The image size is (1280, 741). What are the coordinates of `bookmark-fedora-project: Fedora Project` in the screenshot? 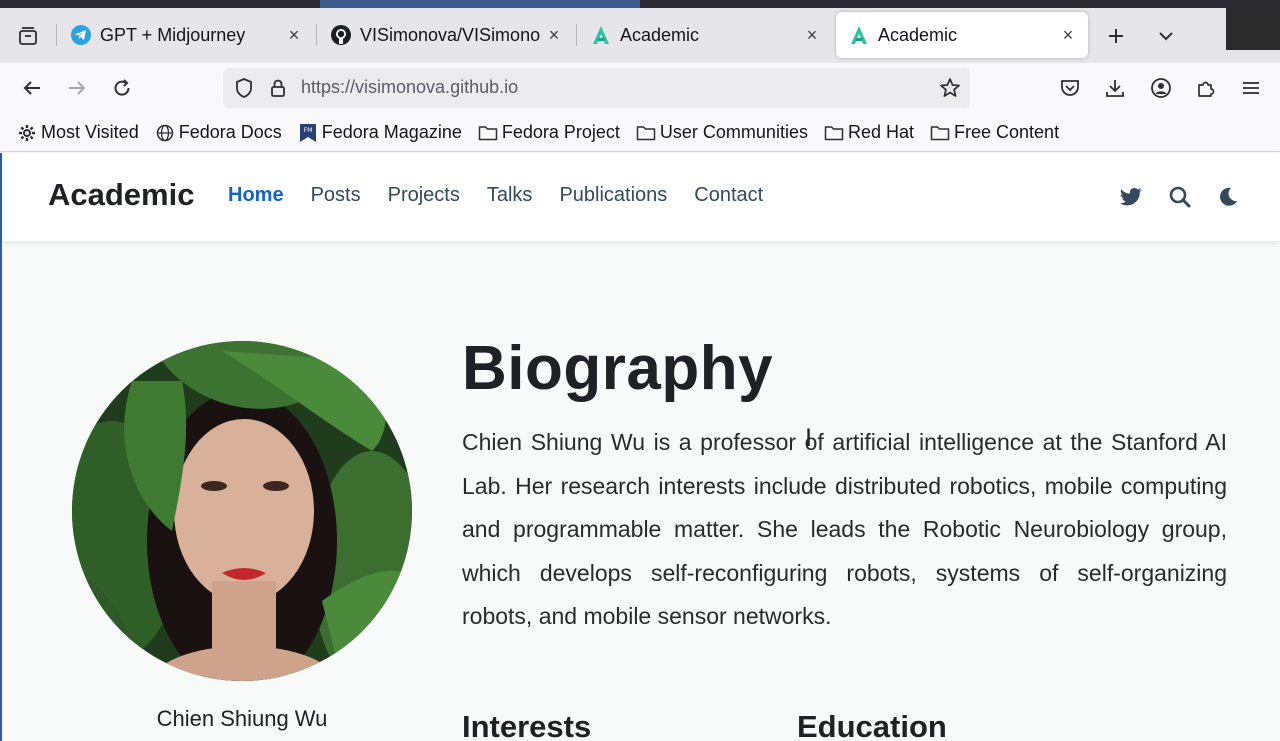 It's located at (549, 132).